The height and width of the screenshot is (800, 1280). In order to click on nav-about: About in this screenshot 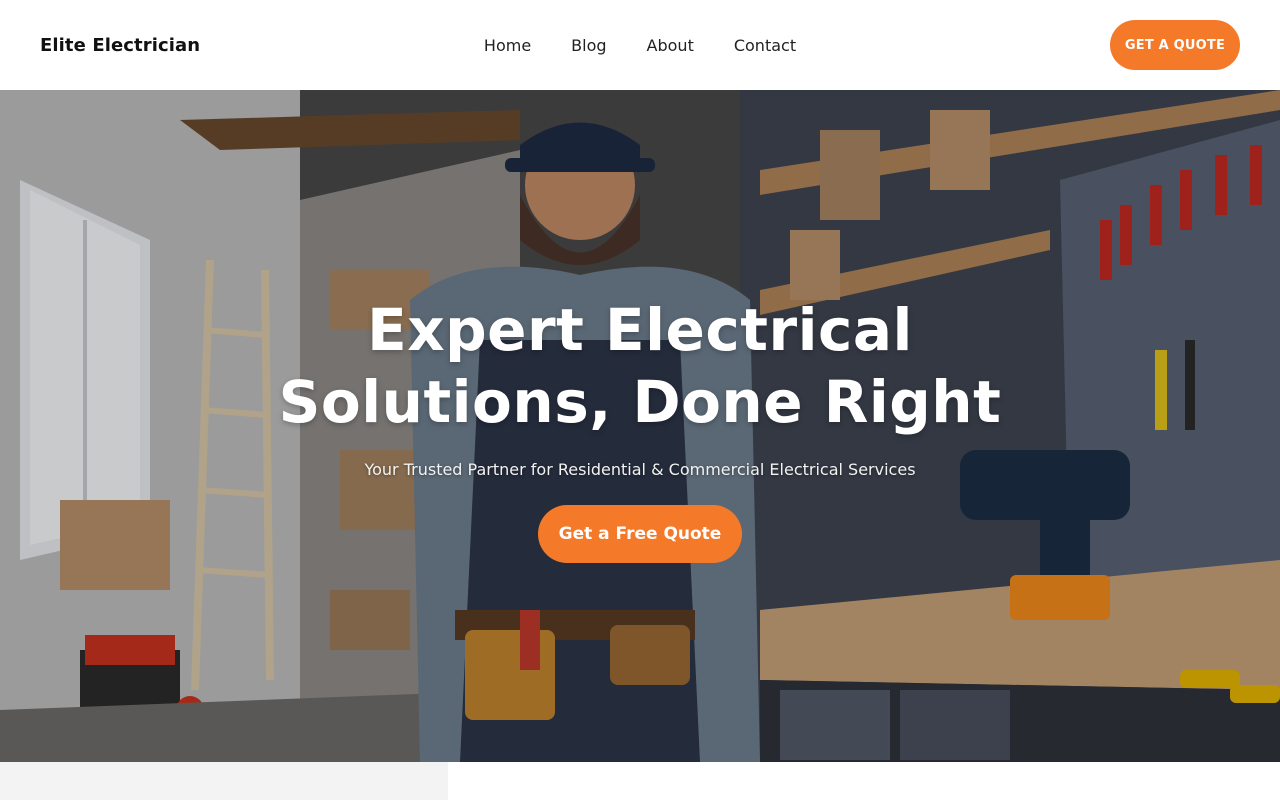, I will do `click(670, 45)`.